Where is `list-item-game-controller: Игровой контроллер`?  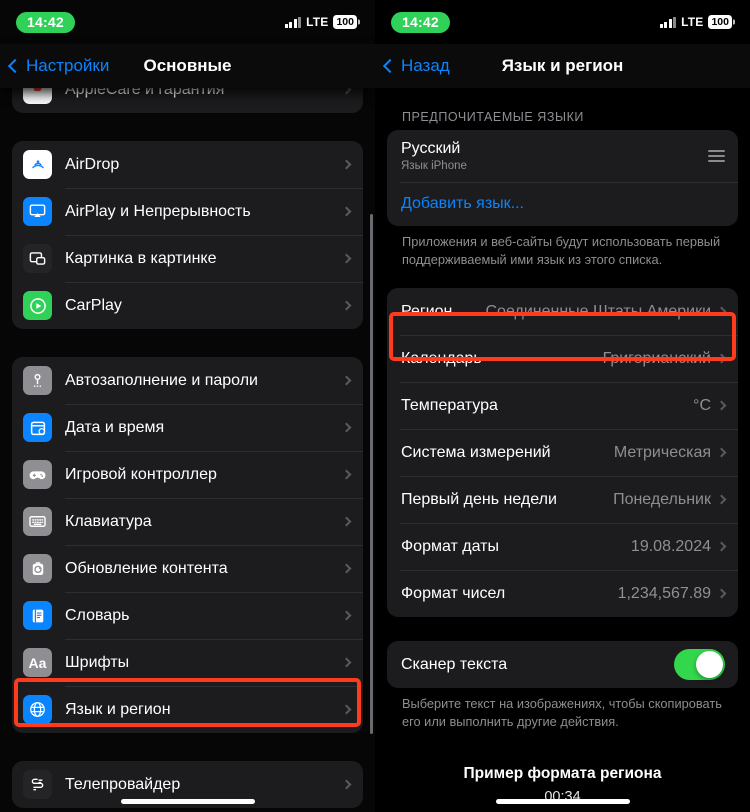 list-item-game-controller: Игровой контроллер is located at coordinates (187, 474).